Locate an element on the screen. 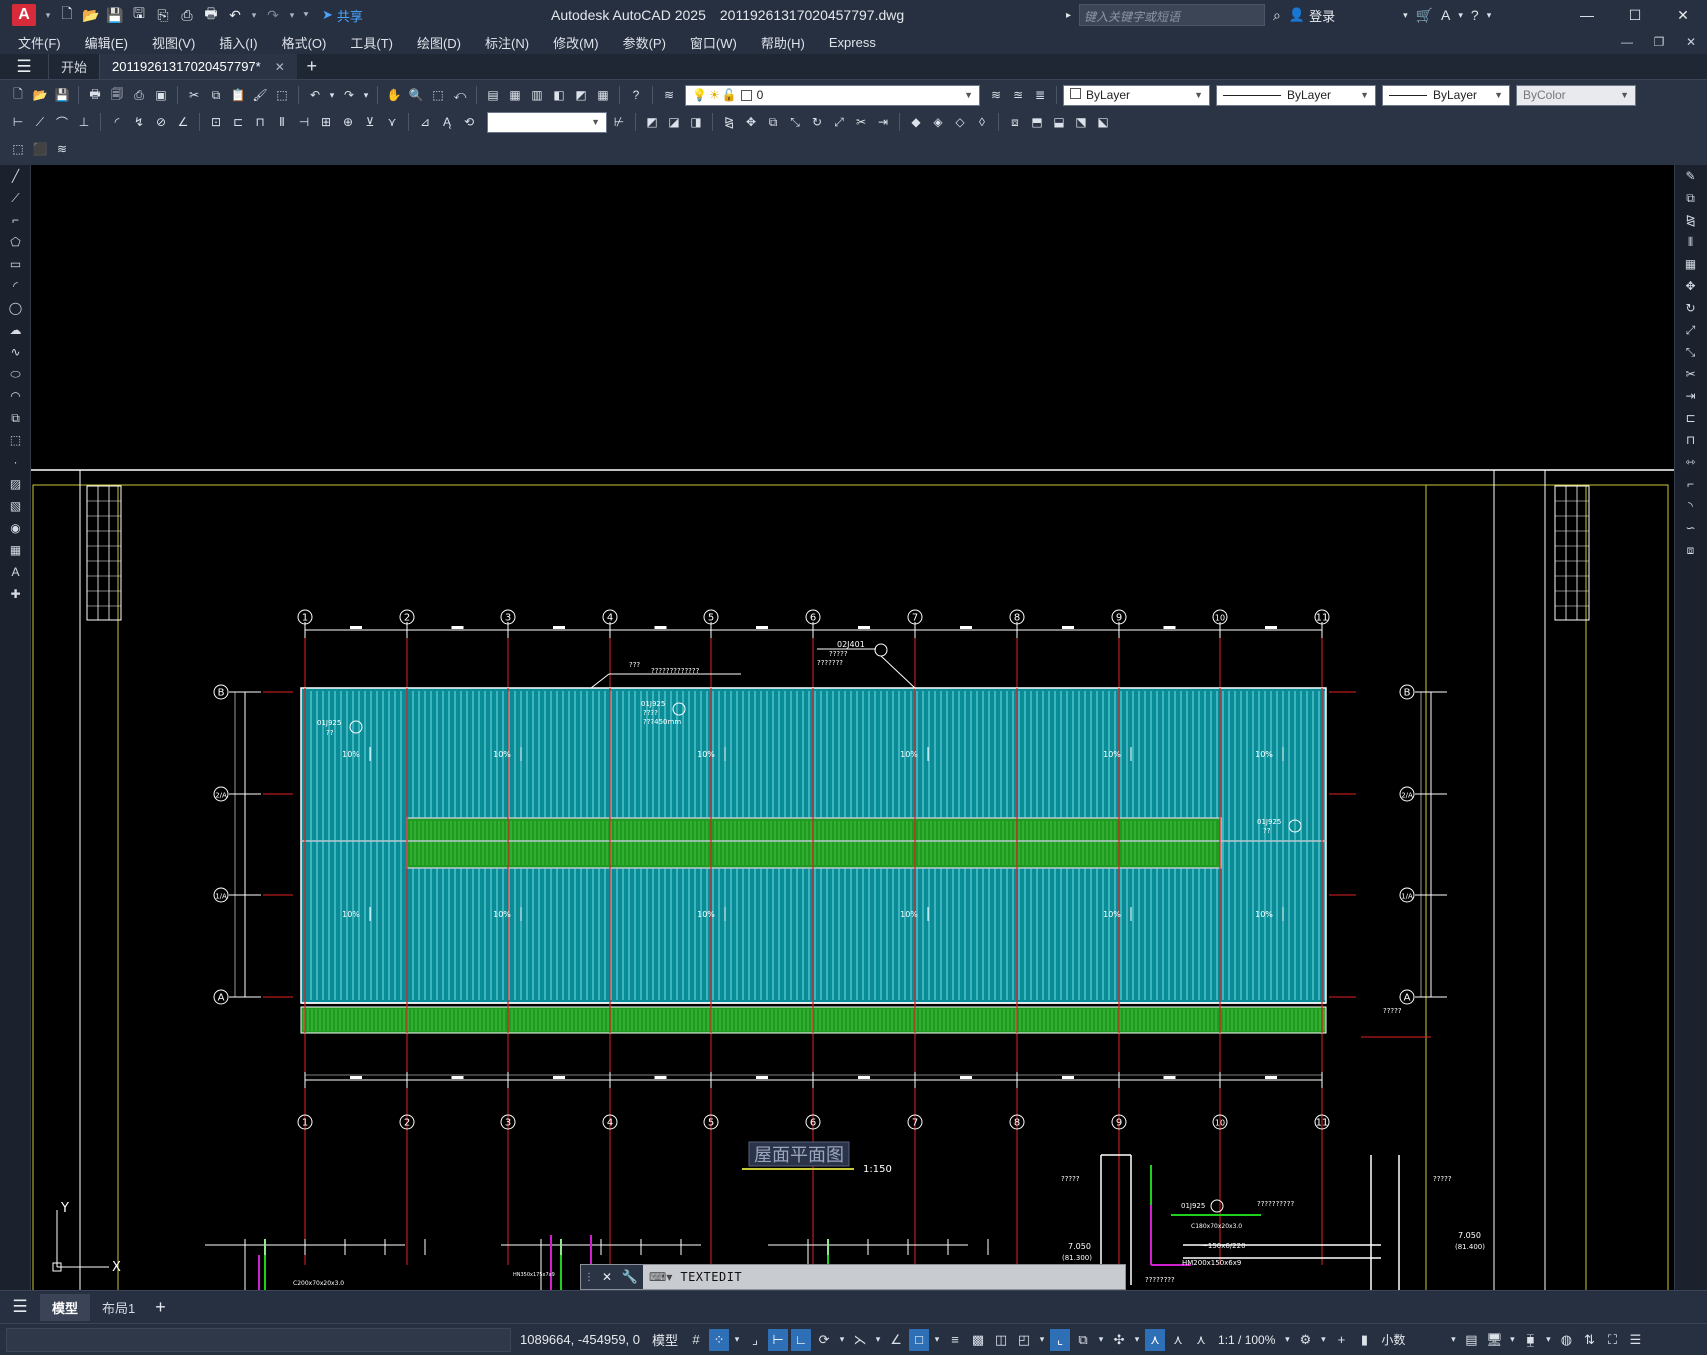  make-block-icon: ⬚ is located at coordinates (15, 440).